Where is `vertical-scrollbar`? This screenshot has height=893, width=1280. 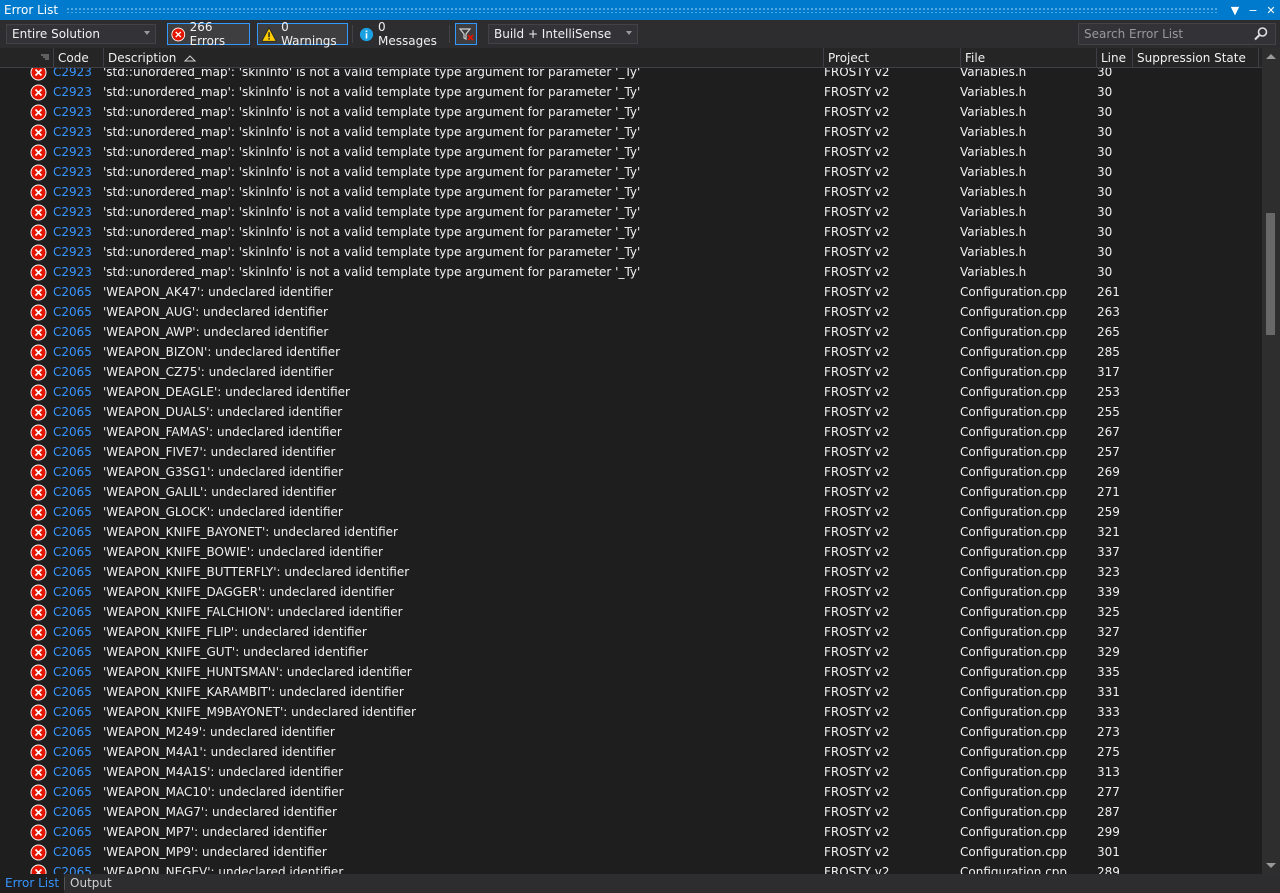
vertical-scrollbar is located at coordinates (1271, 461).